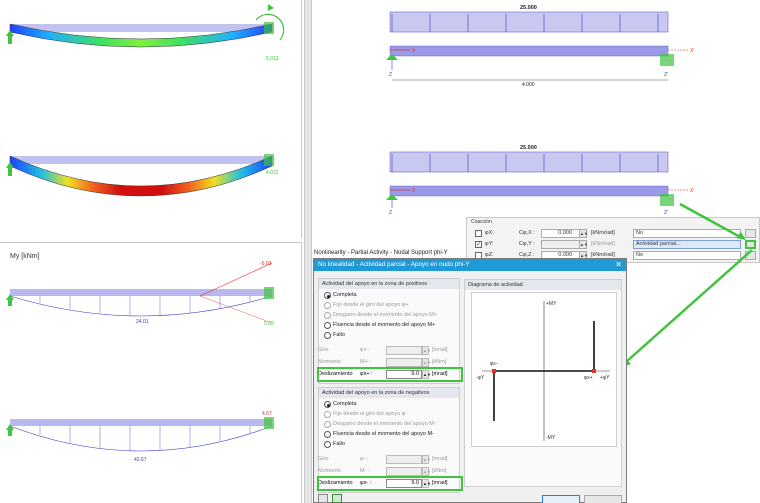 This screenshot has height=503, width=760. Describe the element at coordinates (551, 304) in the screenshot. I see `label-mplus: +MY` at that location.